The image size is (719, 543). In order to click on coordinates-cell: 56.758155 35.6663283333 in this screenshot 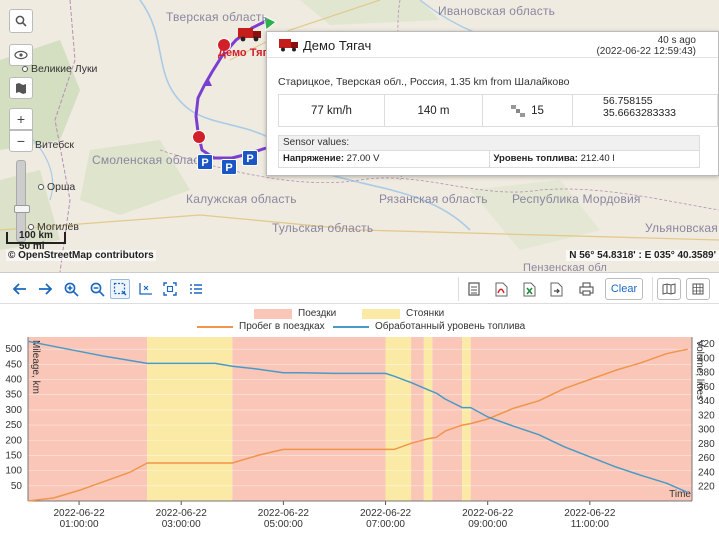, I will do `click(645, 110)`.